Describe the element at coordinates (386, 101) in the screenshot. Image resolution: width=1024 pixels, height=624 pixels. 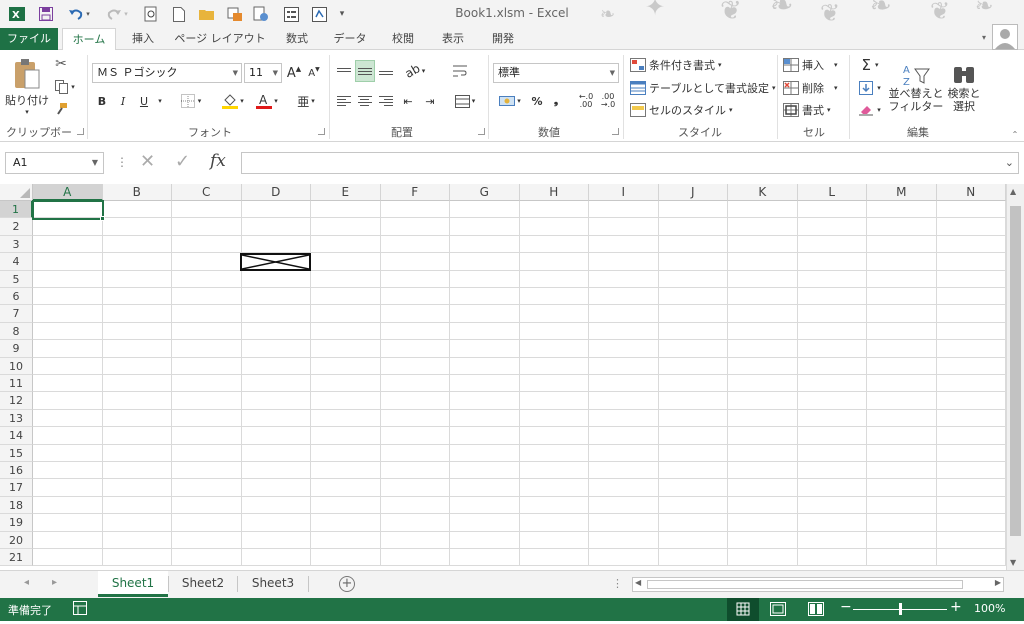
I see `align-right-button` at that location.